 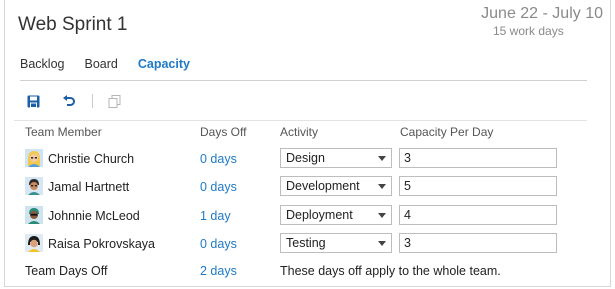 I want to click on tab-board: Board, so click(x=100, y=64).